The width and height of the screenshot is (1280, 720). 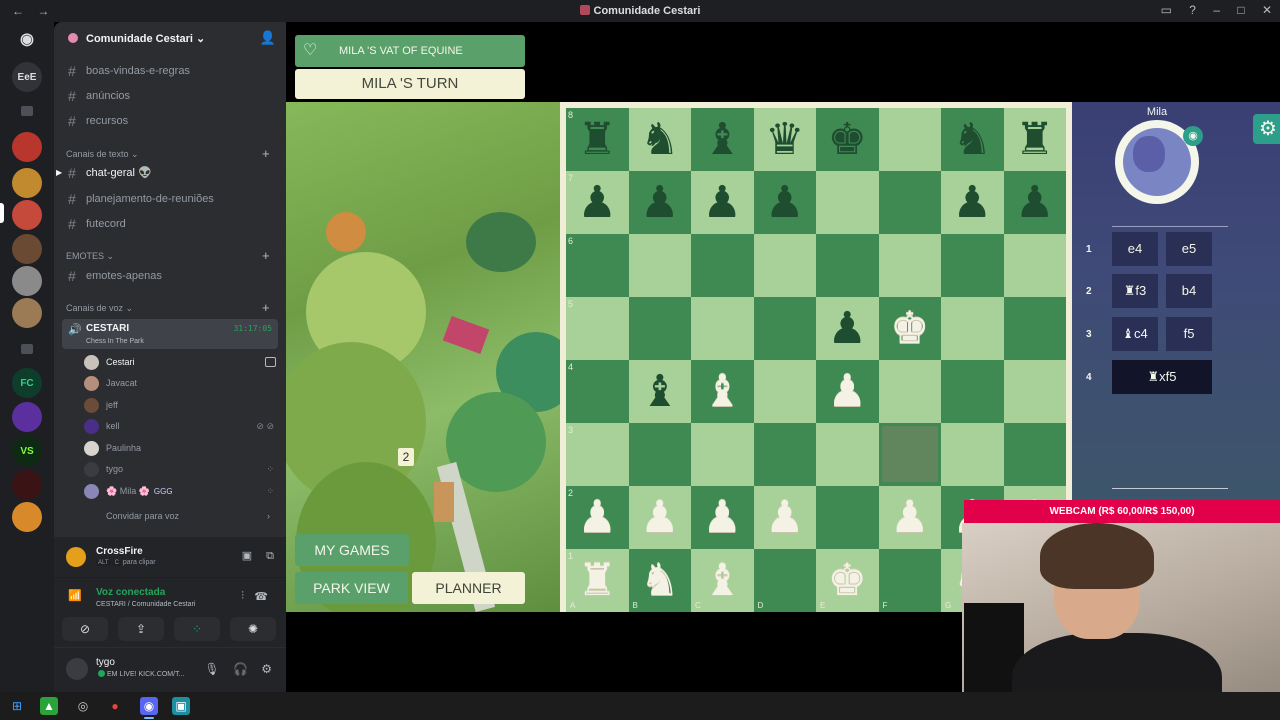 What do you see at coordinates (597, 391) in the screenshot?
I see `board-square: 4` at bounding box center [597, 391].